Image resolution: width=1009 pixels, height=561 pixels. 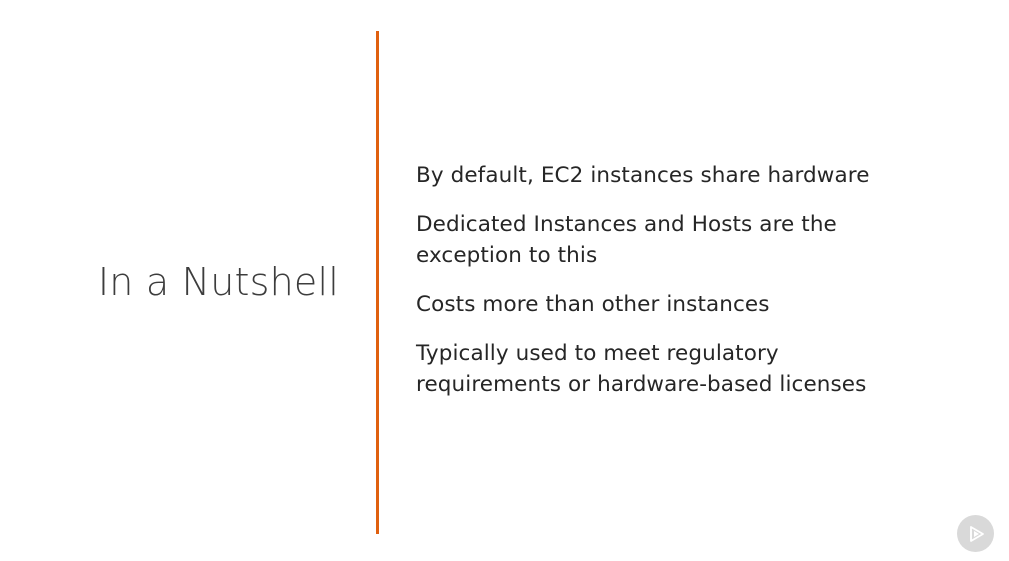 I want to click on bullet-text: By default, EC2 instances share hardware, so click(x=643, y=175).